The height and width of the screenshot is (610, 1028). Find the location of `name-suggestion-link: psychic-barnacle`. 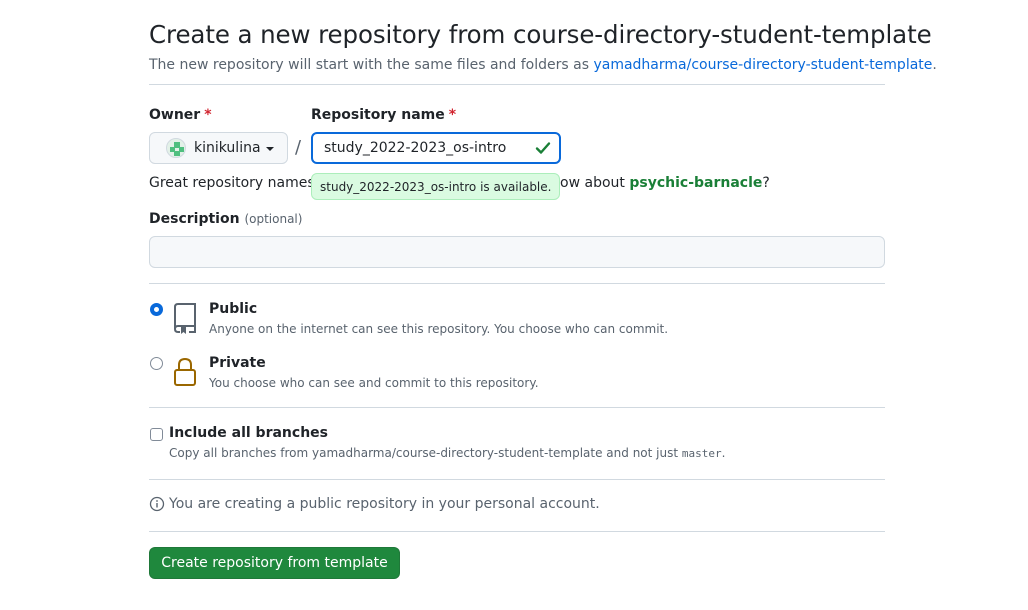

name-suggestion-link: psychic-barnacle is located at coordinates (695, 183).